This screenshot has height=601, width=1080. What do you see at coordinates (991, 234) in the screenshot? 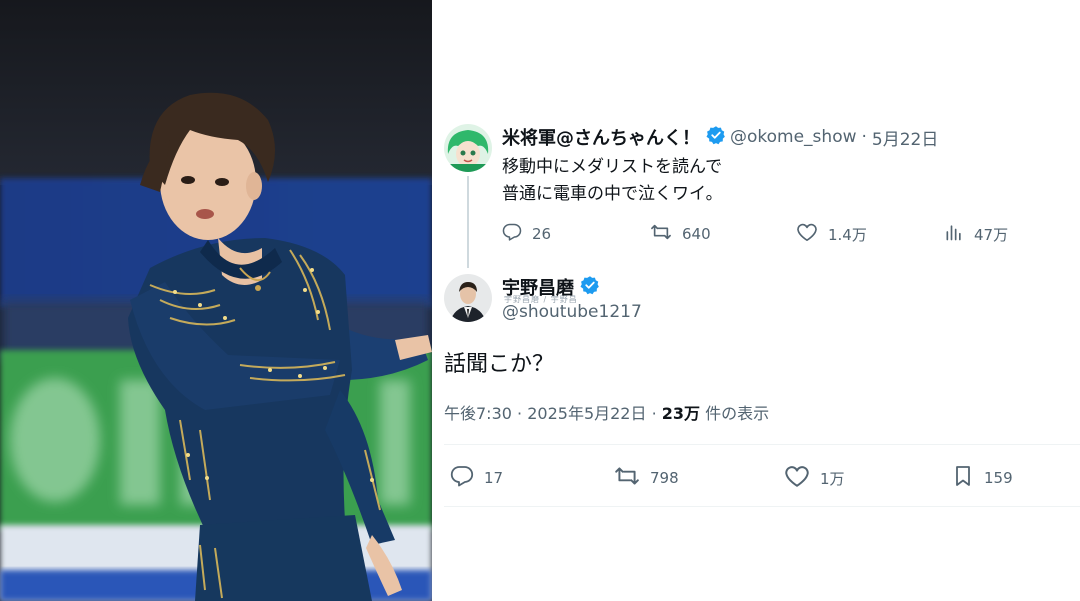
I see `quoted-views-count: 47万` at bounding box center [991, 234].